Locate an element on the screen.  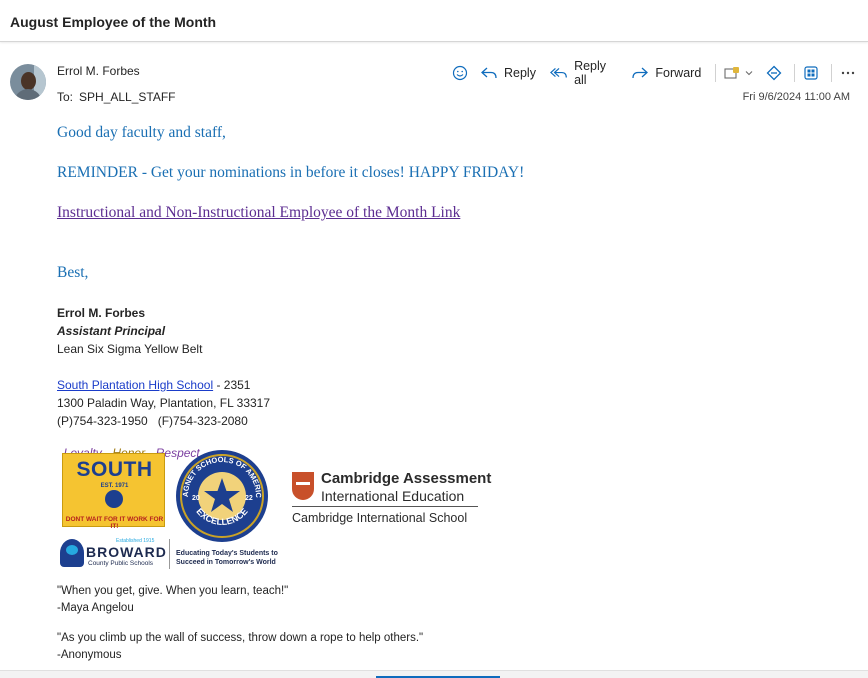
cambridge-line3: Cambridge International School is located at coordinates (380, 518).